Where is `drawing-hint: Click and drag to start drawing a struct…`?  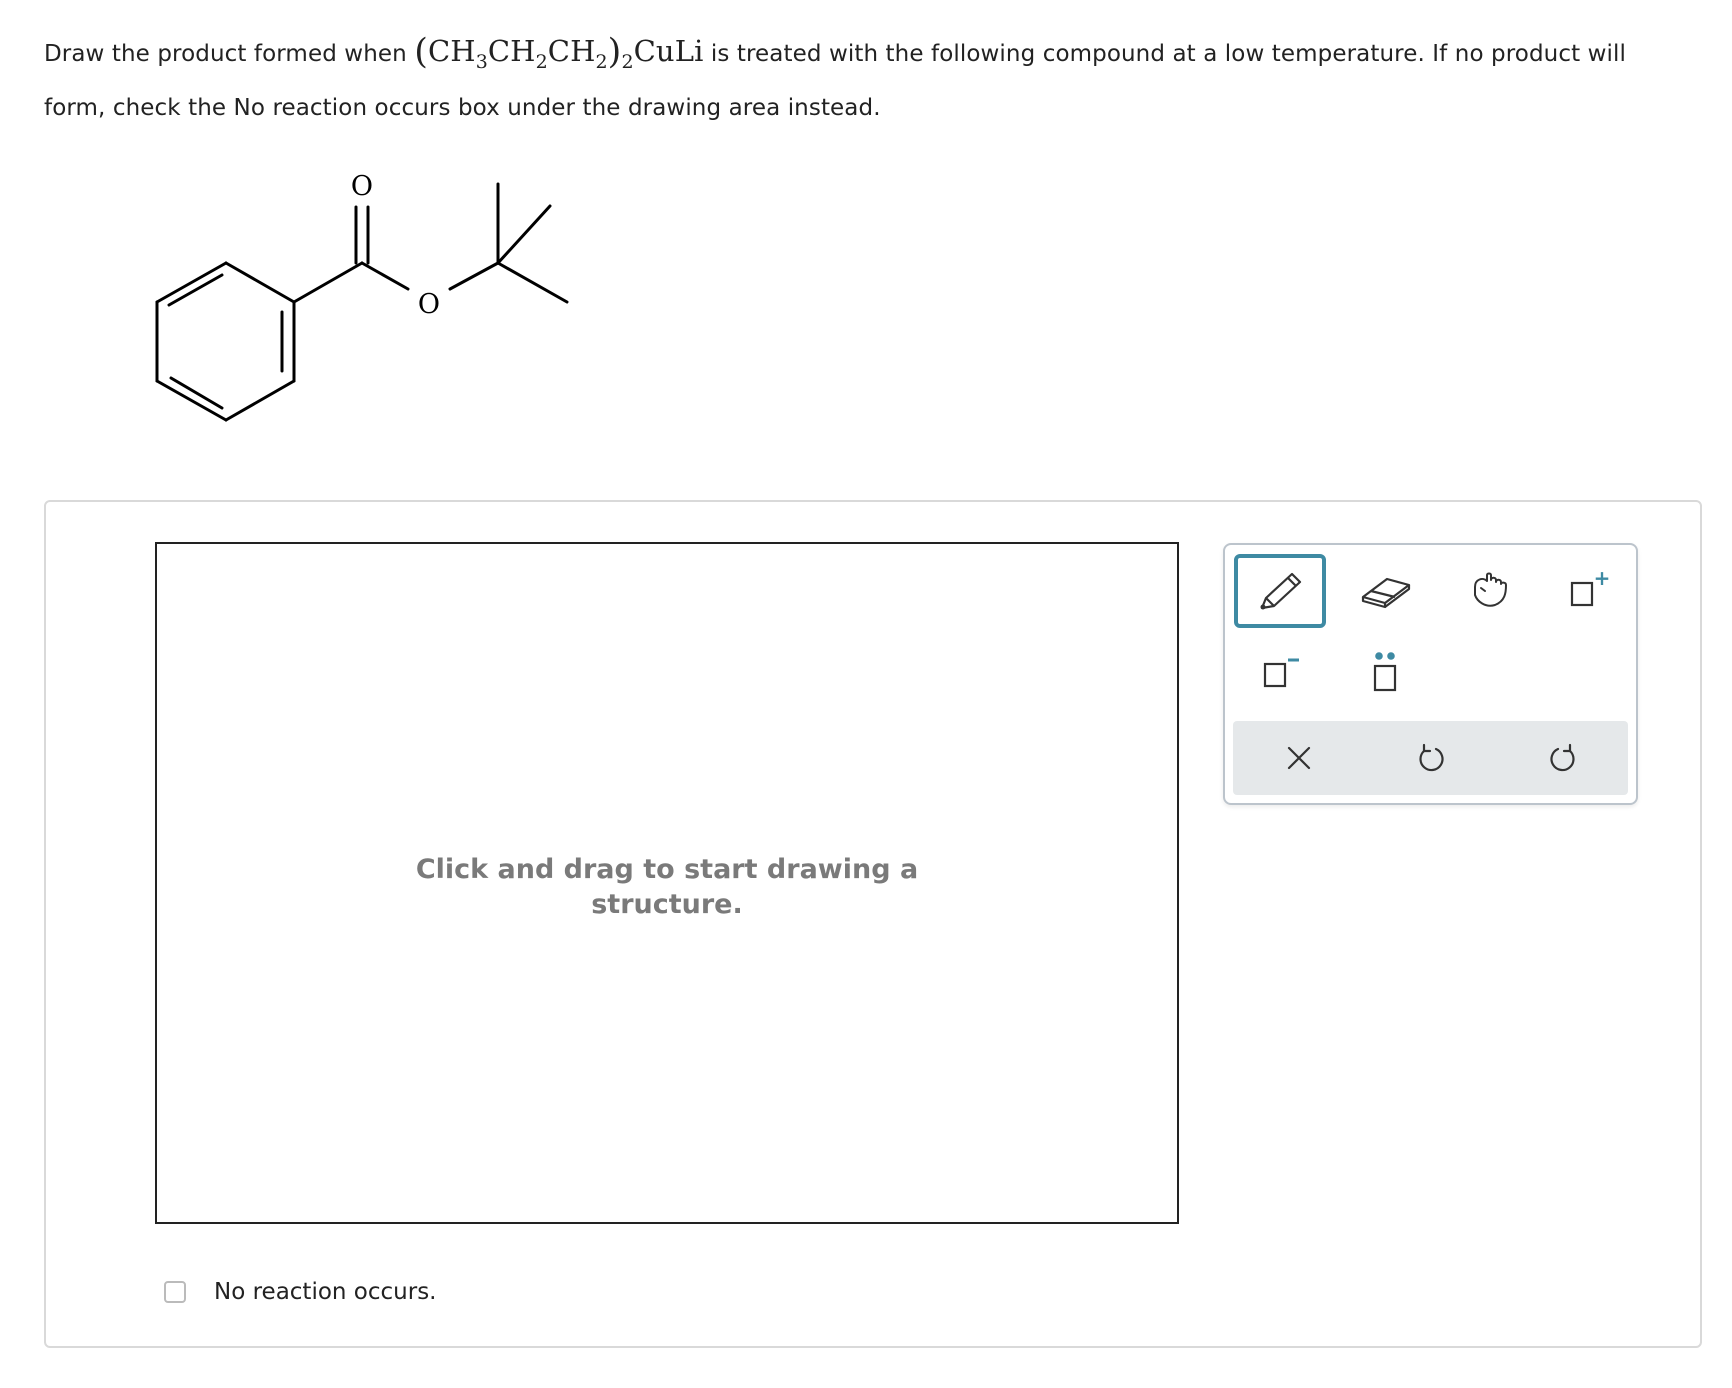 drawing-hint: Click and drag to start drawing a struct… is located at coordinates (667, 887).